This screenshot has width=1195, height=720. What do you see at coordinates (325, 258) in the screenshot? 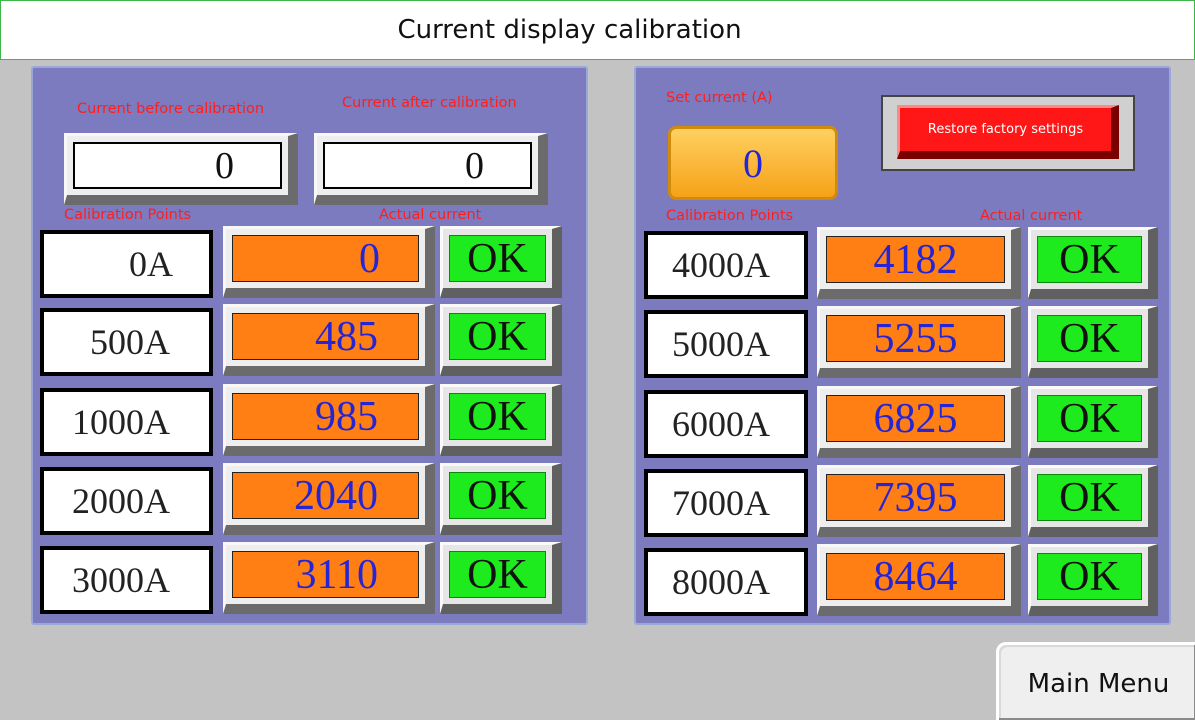
I see `actual-current-value: 0` at bounding box center [325, 258].